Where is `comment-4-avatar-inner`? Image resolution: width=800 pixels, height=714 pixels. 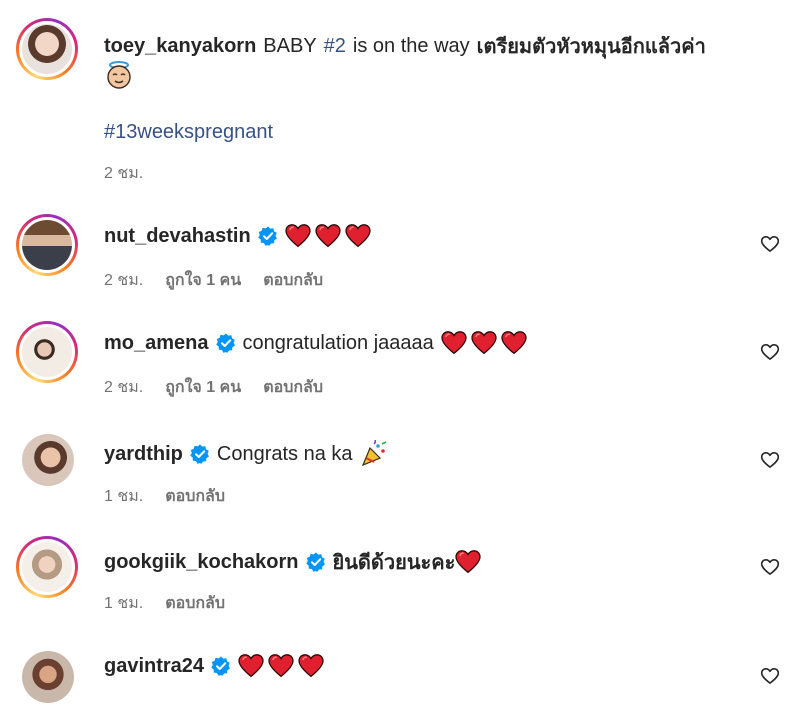
comment-4-avatar-inner is located at coordinates (47, 567).